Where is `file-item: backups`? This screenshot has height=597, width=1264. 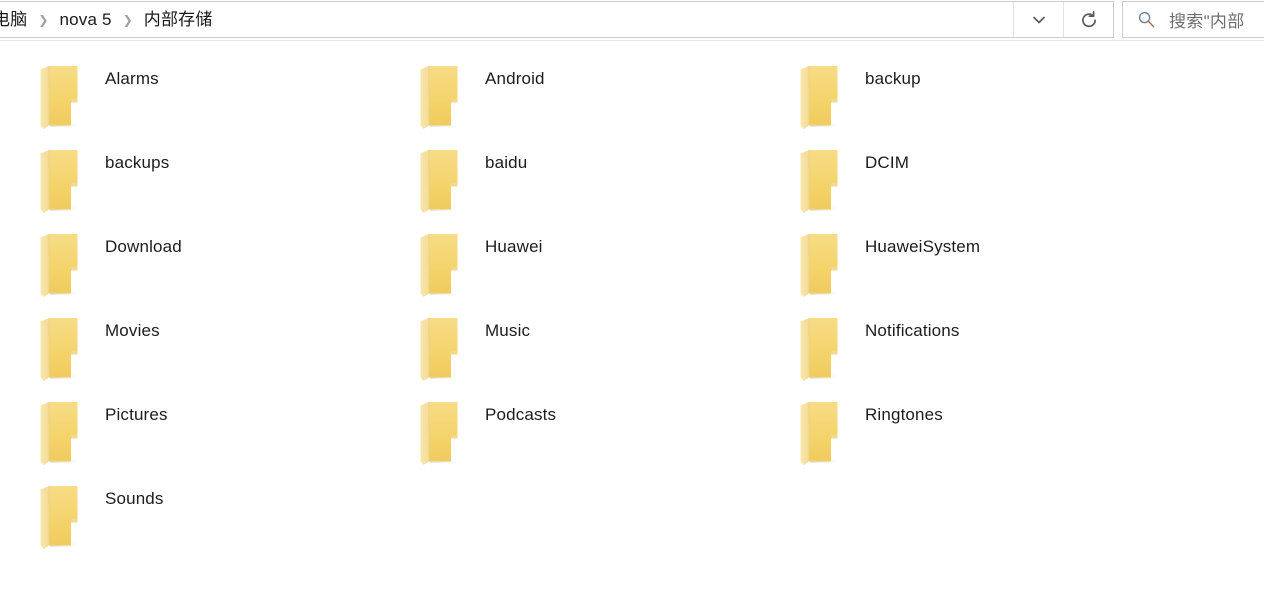
file-item: backups is located at coordinates (185, 169).